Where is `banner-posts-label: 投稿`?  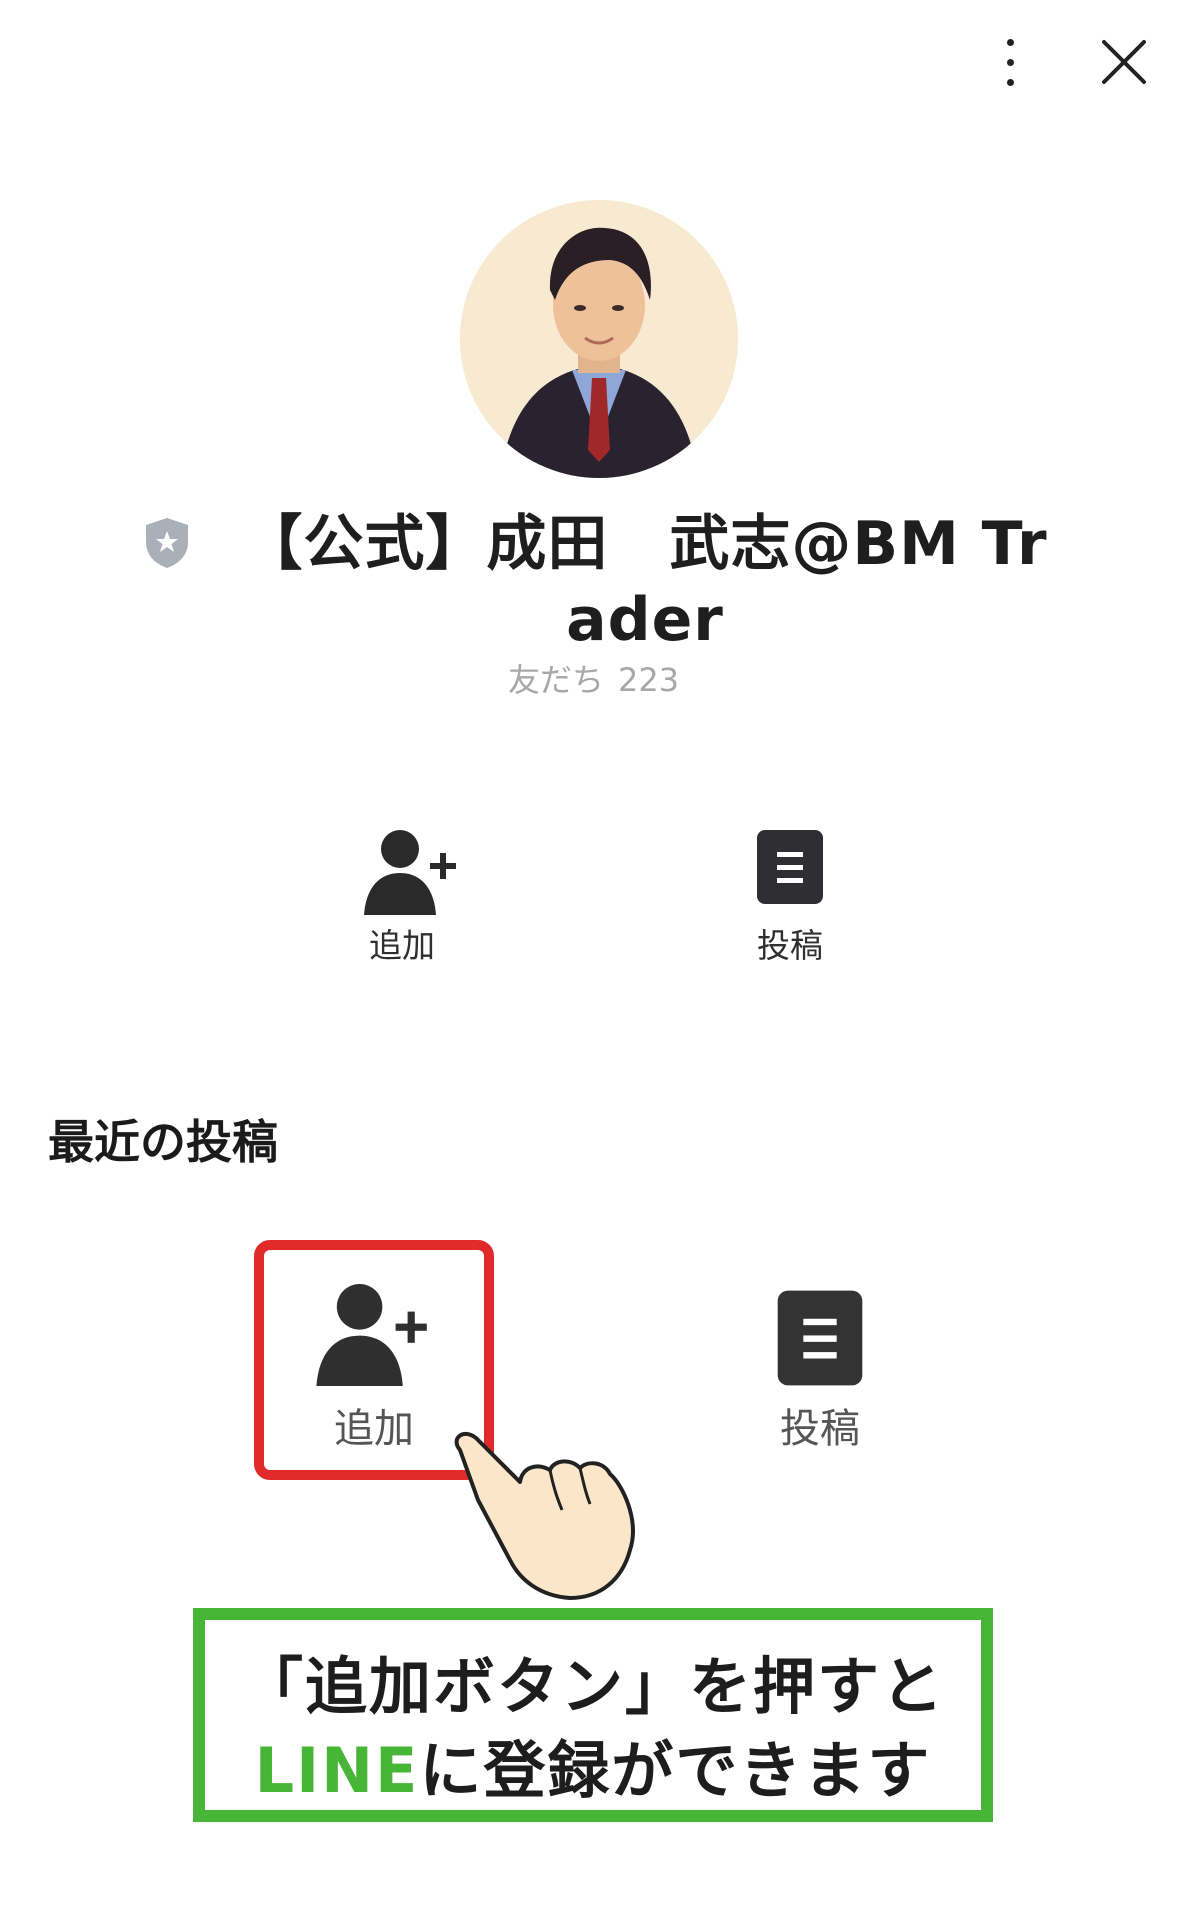
banner-posts-label: 投稿 is located at coordinates (820, 1429).